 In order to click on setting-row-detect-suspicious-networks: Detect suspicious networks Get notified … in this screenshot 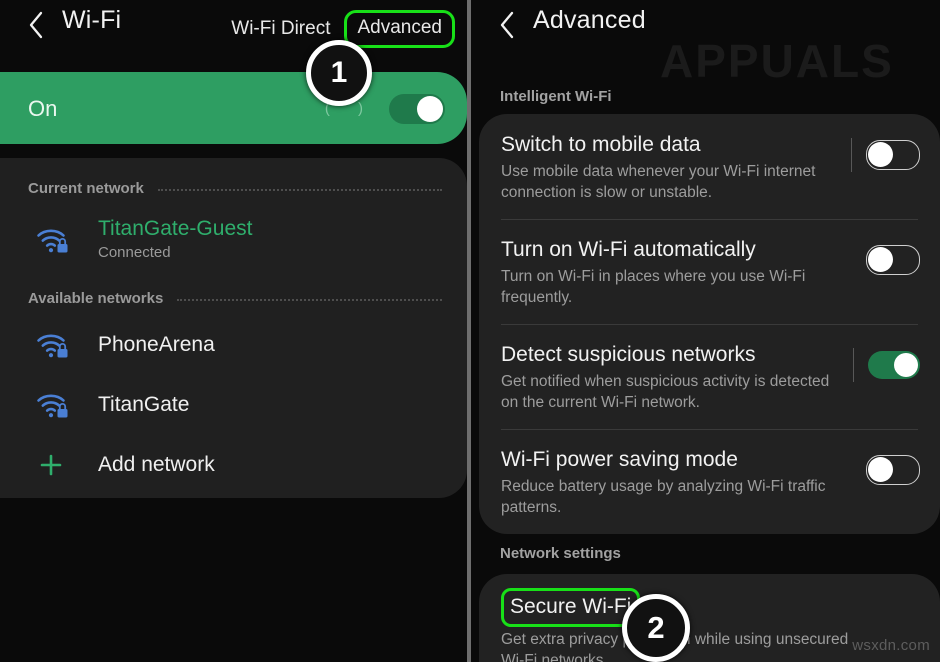, I will do `click(709, 376)`.